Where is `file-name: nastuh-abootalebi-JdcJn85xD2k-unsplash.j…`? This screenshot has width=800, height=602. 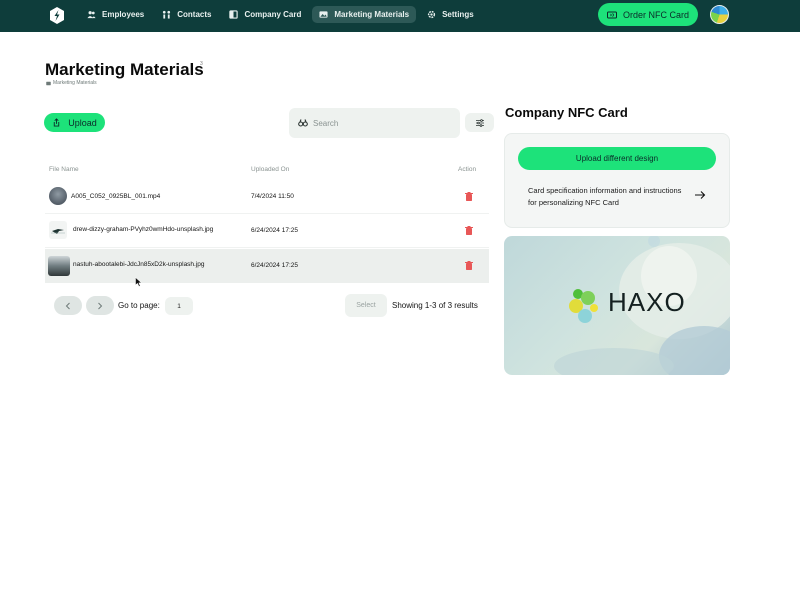 file-name: nastuh-abootalebi-JdcJn85xD2k-unsplash.j… is located at coordinates (139, 264).